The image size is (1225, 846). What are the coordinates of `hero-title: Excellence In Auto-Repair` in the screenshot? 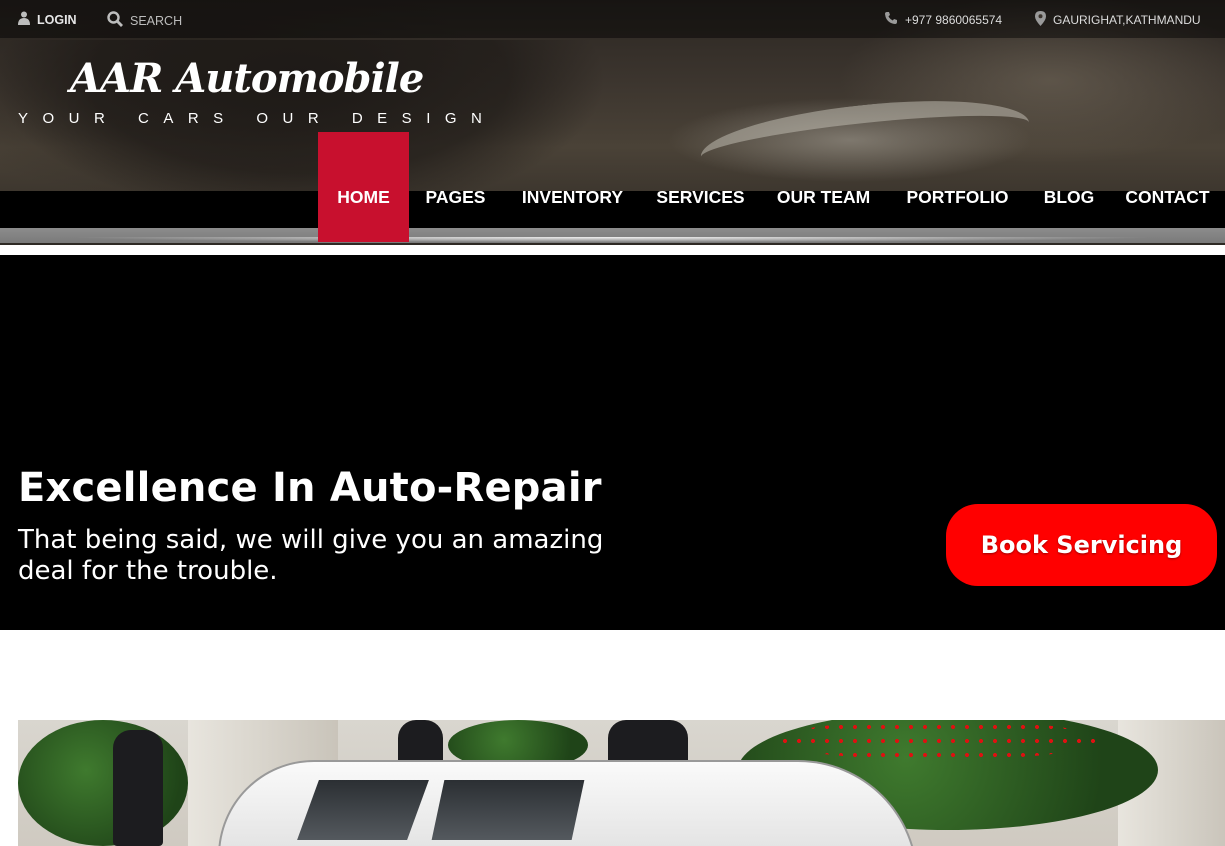 It's located at (310, 488).